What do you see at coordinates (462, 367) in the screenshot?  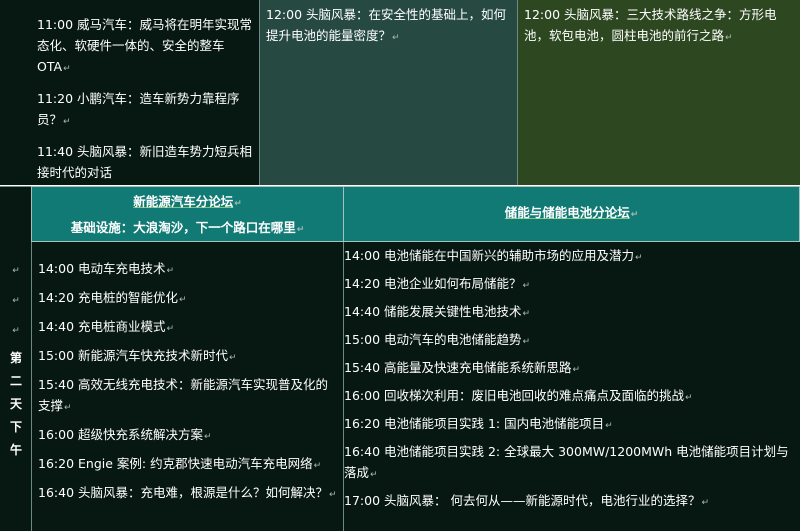 I see `schedule-item: 15:40 高能量及快速充电储能系统新思路↵` at bounding box center [462, 367].